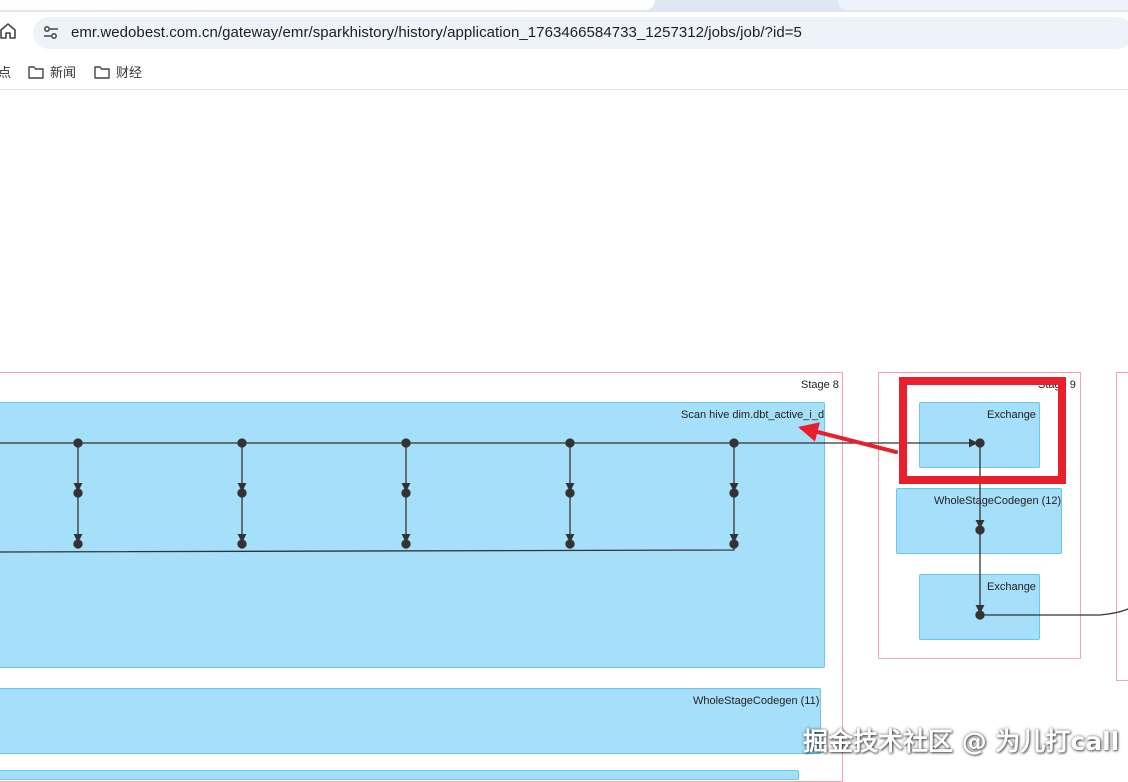 This screenshot has height=782, width=1128. What do you see at coordinates (1011, 415) in the screenshot?
I see `exchange-top-label: Exchange` at bounding box center [1011, 415].